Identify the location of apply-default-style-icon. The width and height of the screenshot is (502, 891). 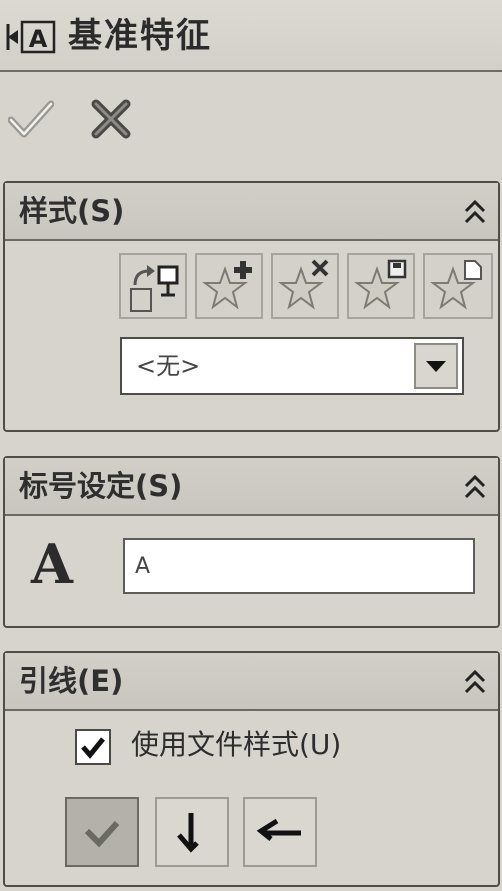
(154, 288).